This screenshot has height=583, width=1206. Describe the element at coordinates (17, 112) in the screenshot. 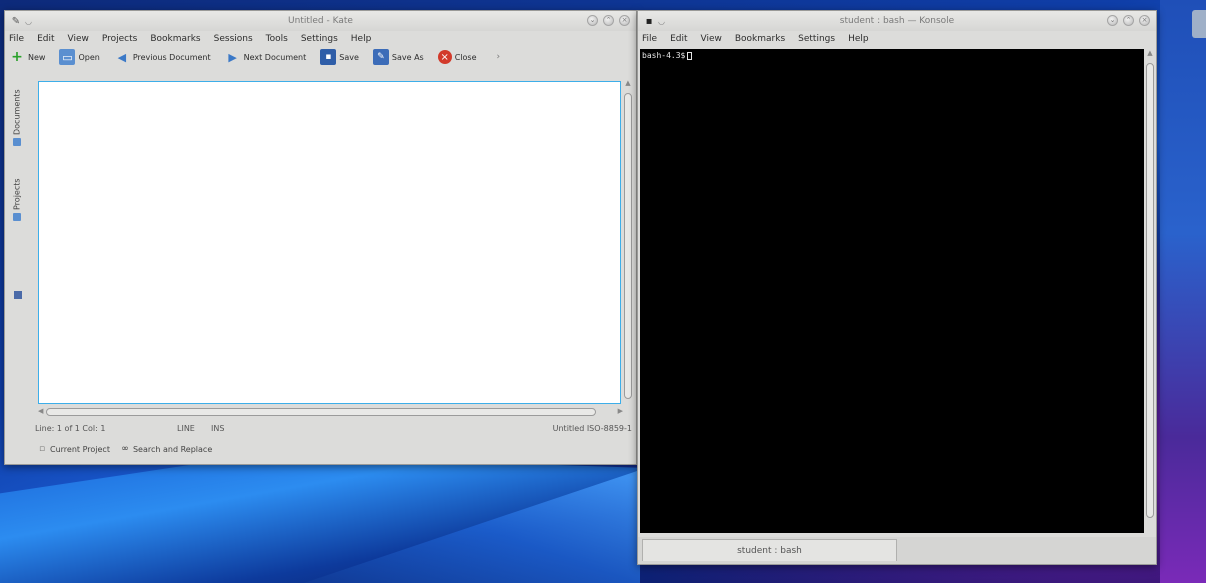

I see `tab-documents-label: Documents` at that location.